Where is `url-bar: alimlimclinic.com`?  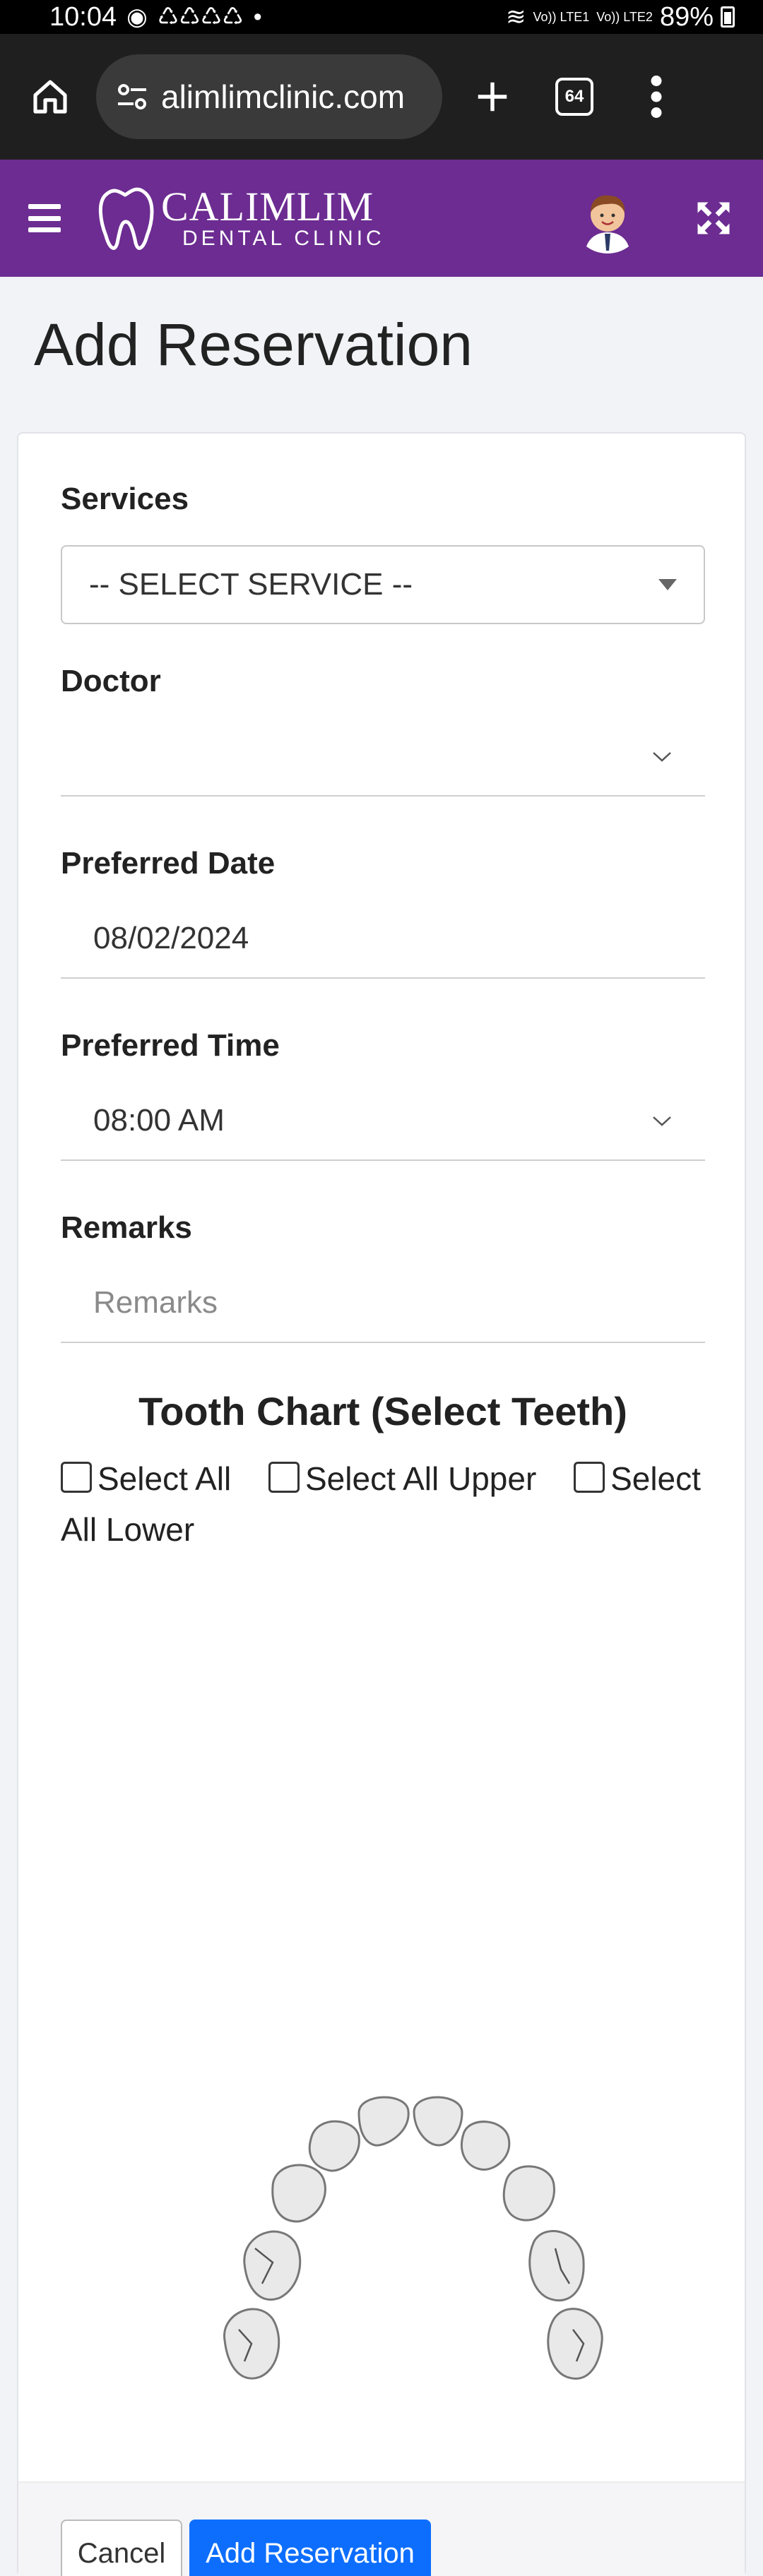
url-bar: alimlimclinic.com is located at coordinates (269, 96).